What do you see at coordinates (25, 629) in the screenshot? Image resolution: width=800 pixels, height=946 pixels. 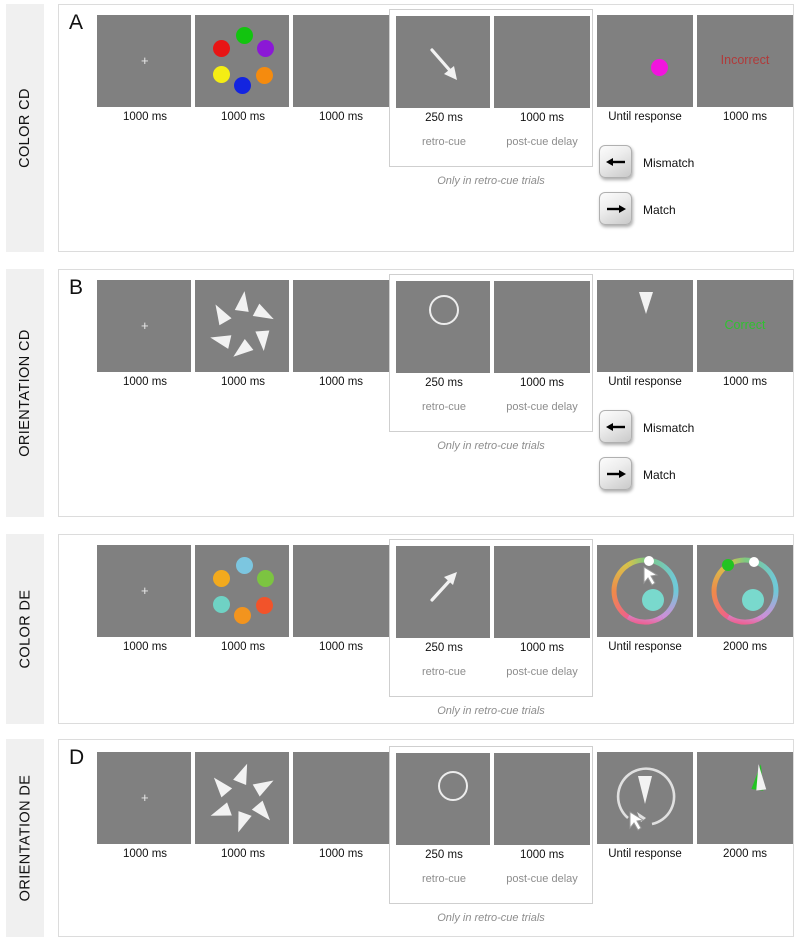 I see `side-label-color-de: COLOR DE` at bounding box center [25, 629].